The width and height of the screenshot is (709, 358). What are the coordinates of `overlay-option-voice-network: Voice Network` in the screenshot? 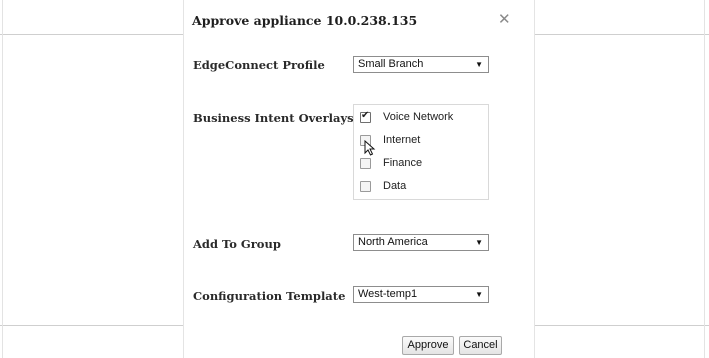 It's located at (424, 118).